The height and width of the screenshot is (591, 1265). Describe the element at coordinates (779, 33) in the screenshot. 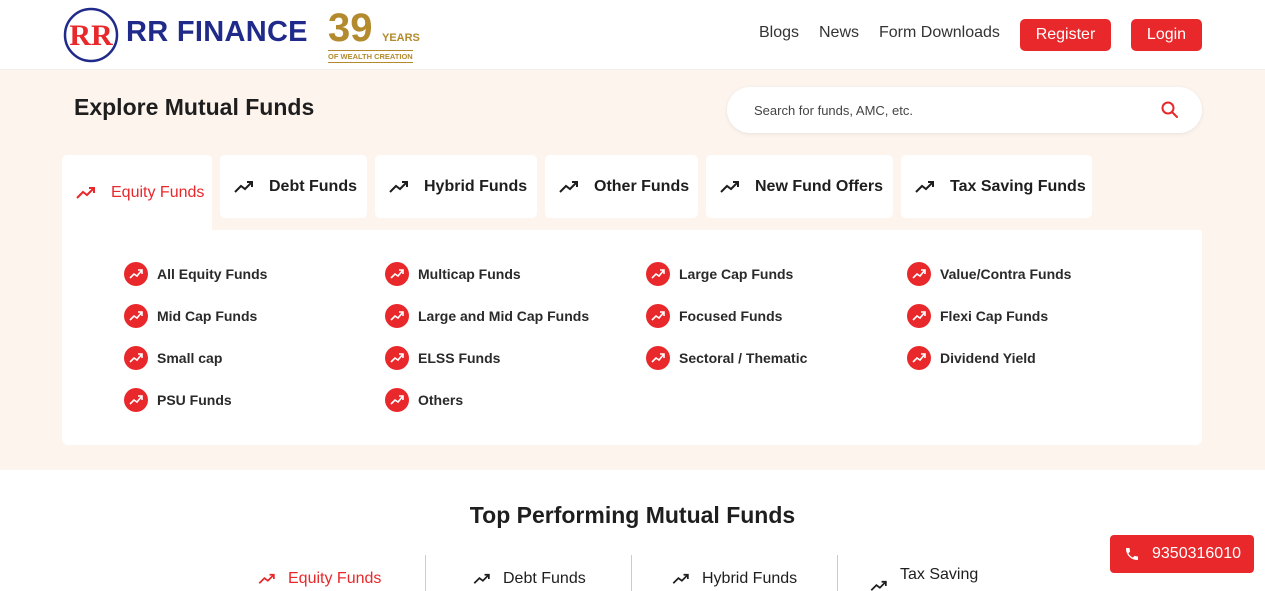

I see `nav-blogs: Blogs` at that location.